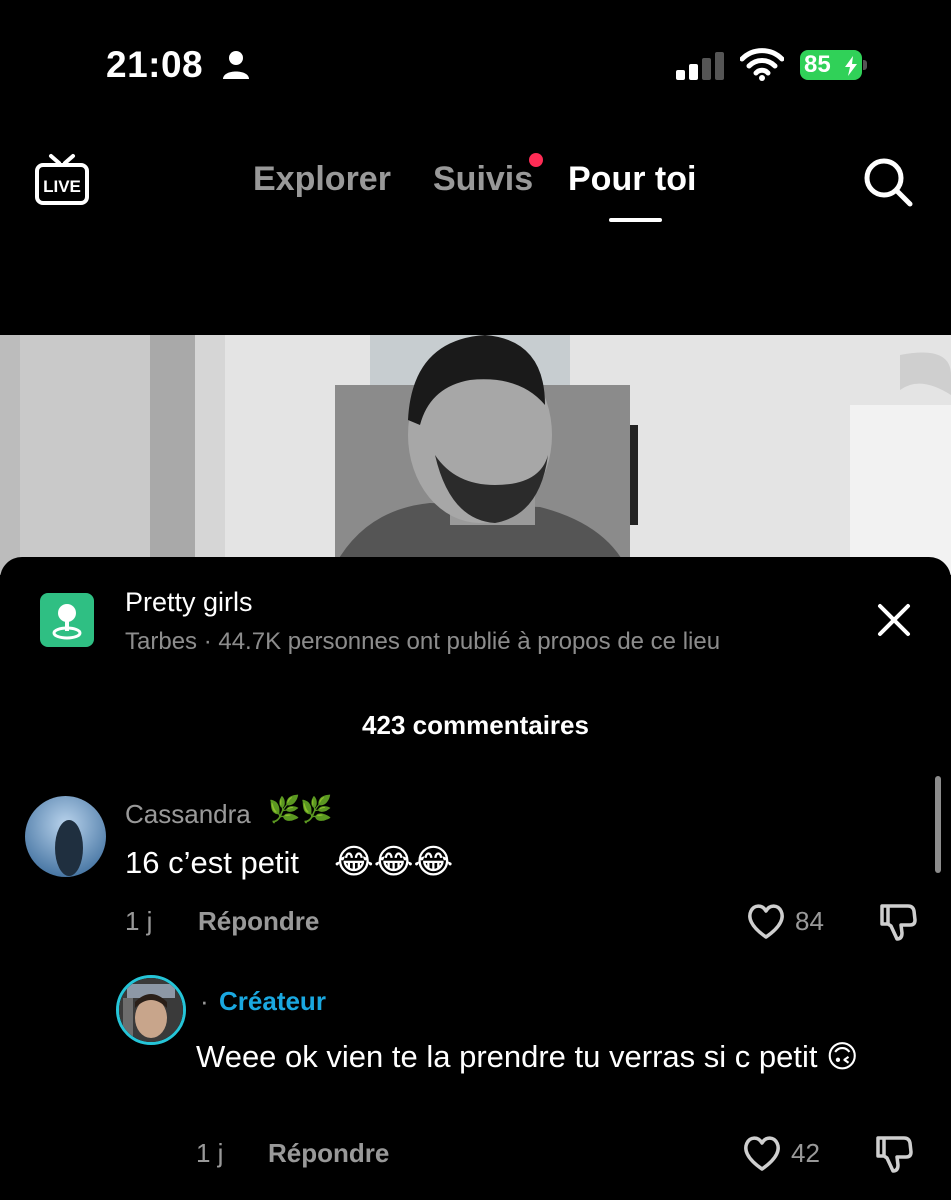  What do you see at coordinates (888, 182) in the screenshot?
I see `search-icon` at bounding box center [888, 182].